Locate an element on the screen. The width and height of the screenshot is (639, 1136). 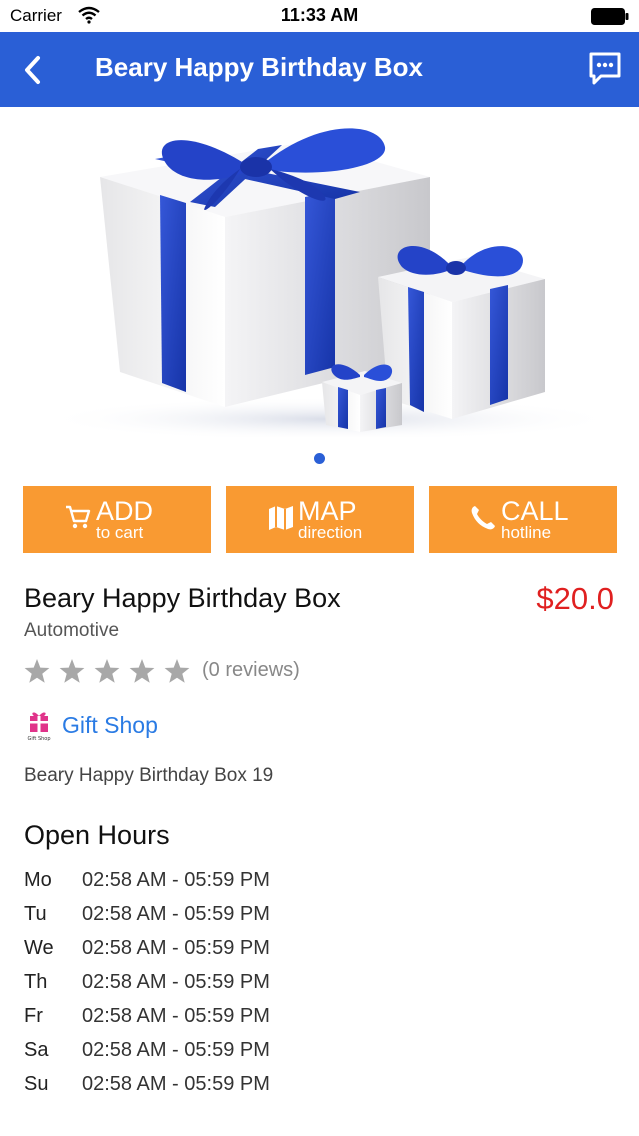
back-button is located at coordinates (34, 70).